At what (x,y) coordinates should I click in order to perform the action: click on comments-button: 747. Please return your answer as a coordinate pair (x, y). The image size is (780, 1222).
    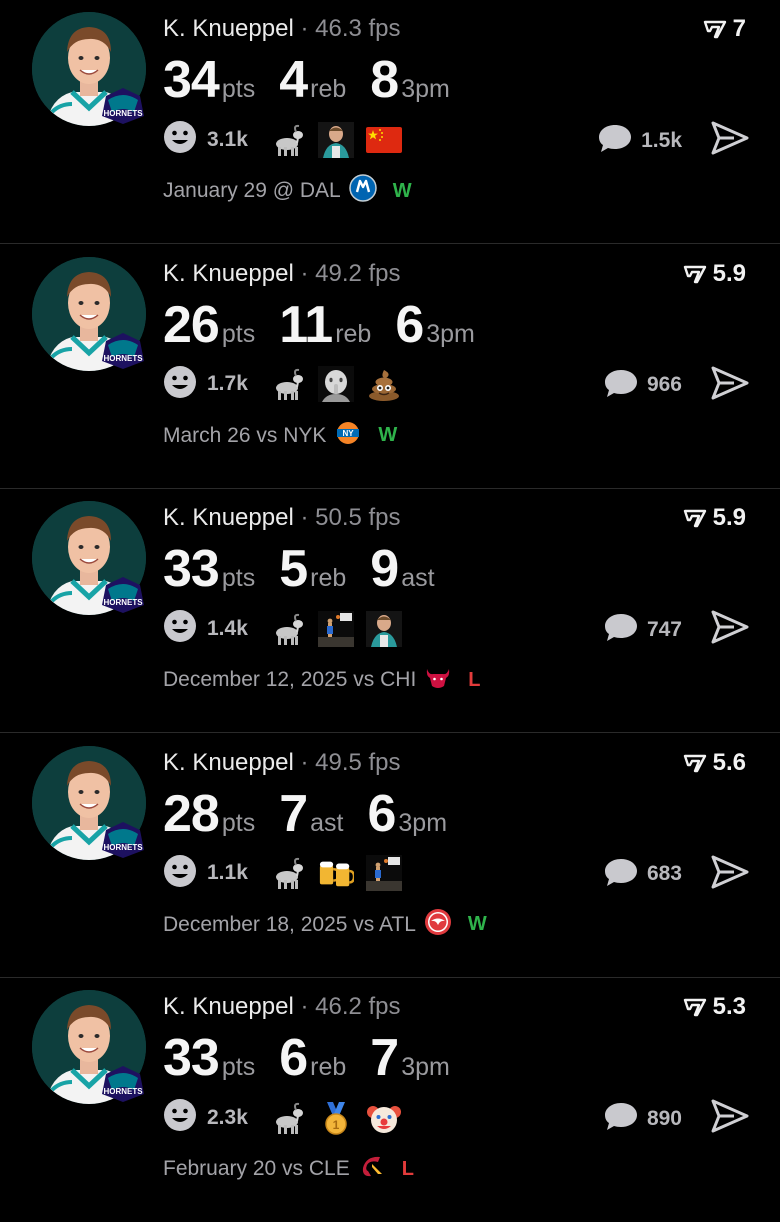
    Looking at the image, I should click on (642, 629).